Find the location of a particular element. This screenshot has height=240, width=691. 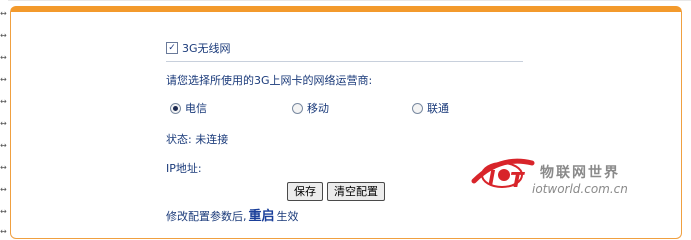

carrier-label-unicom: 联通 is located at coordinates (438, 108).